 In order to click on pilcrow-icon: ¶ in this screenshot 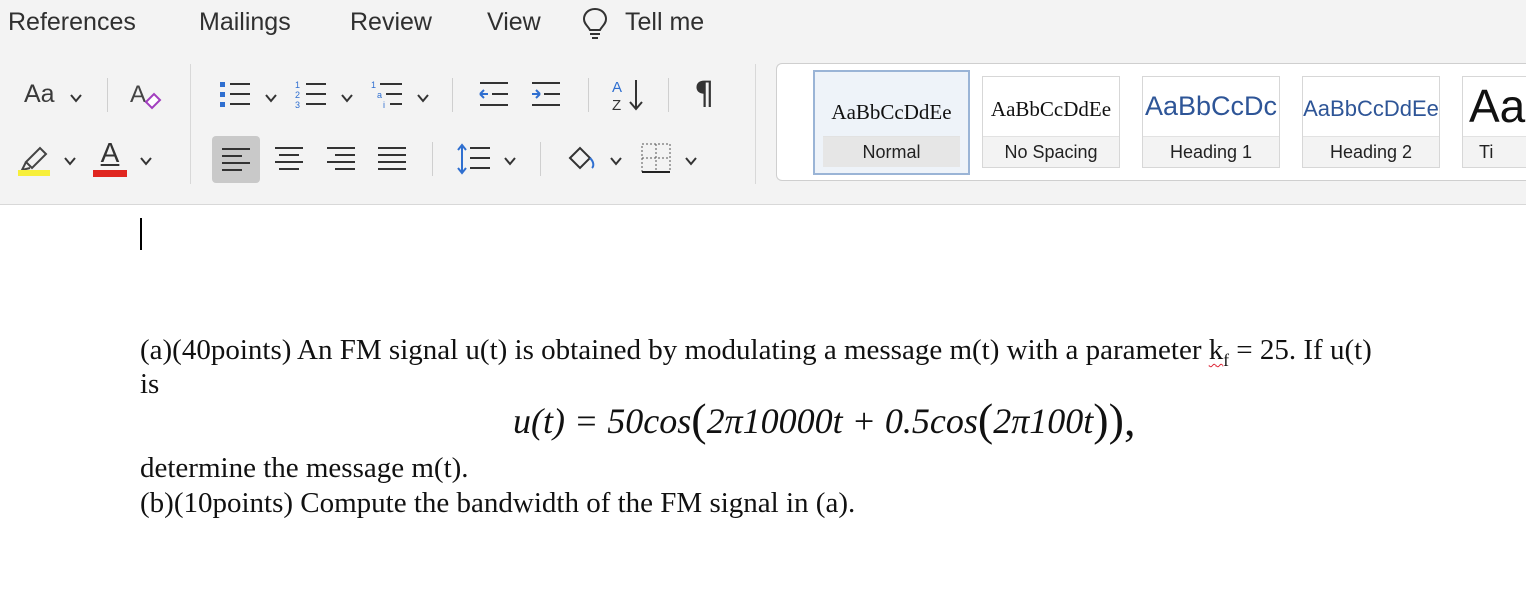, I will do `click(704, 93)`.